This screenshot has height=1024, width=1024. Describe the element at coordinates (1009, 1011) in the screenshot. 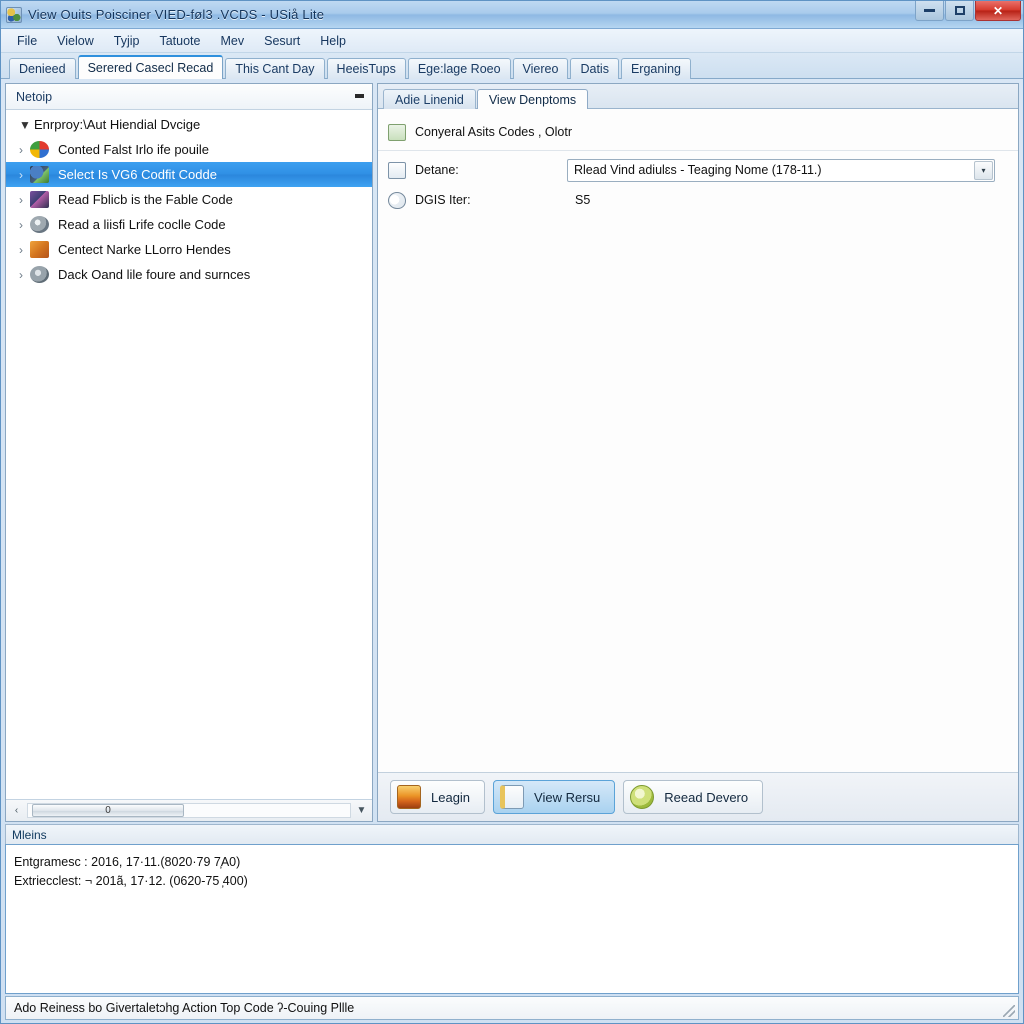

I see `resize-grip-icon` at that location.